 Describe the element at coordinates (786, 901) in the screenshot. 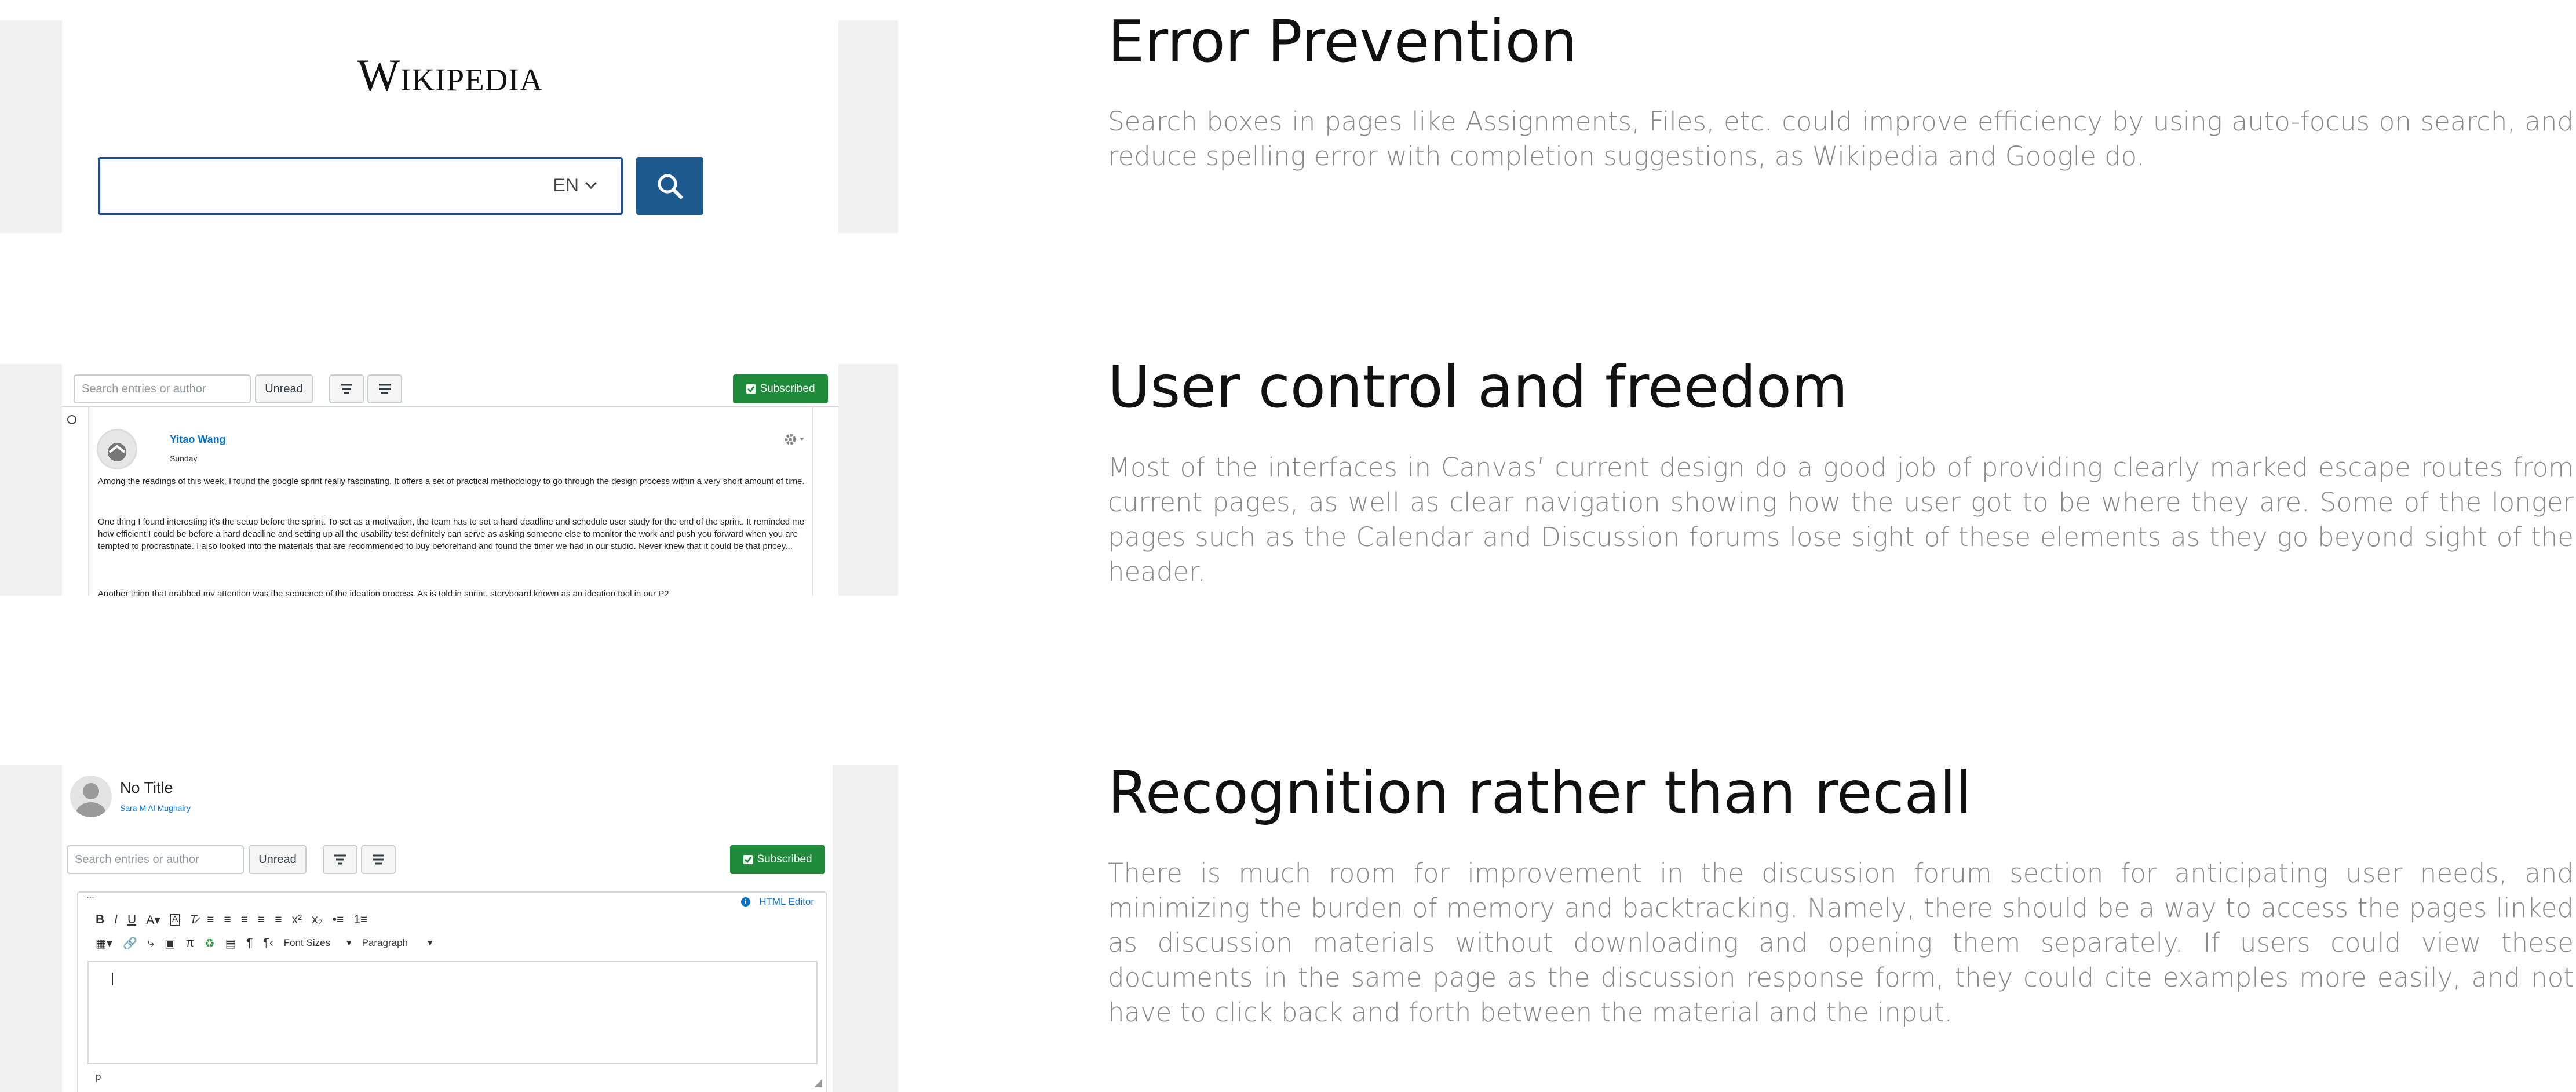

I see `html-editor-label: HTML Editor` at that location.